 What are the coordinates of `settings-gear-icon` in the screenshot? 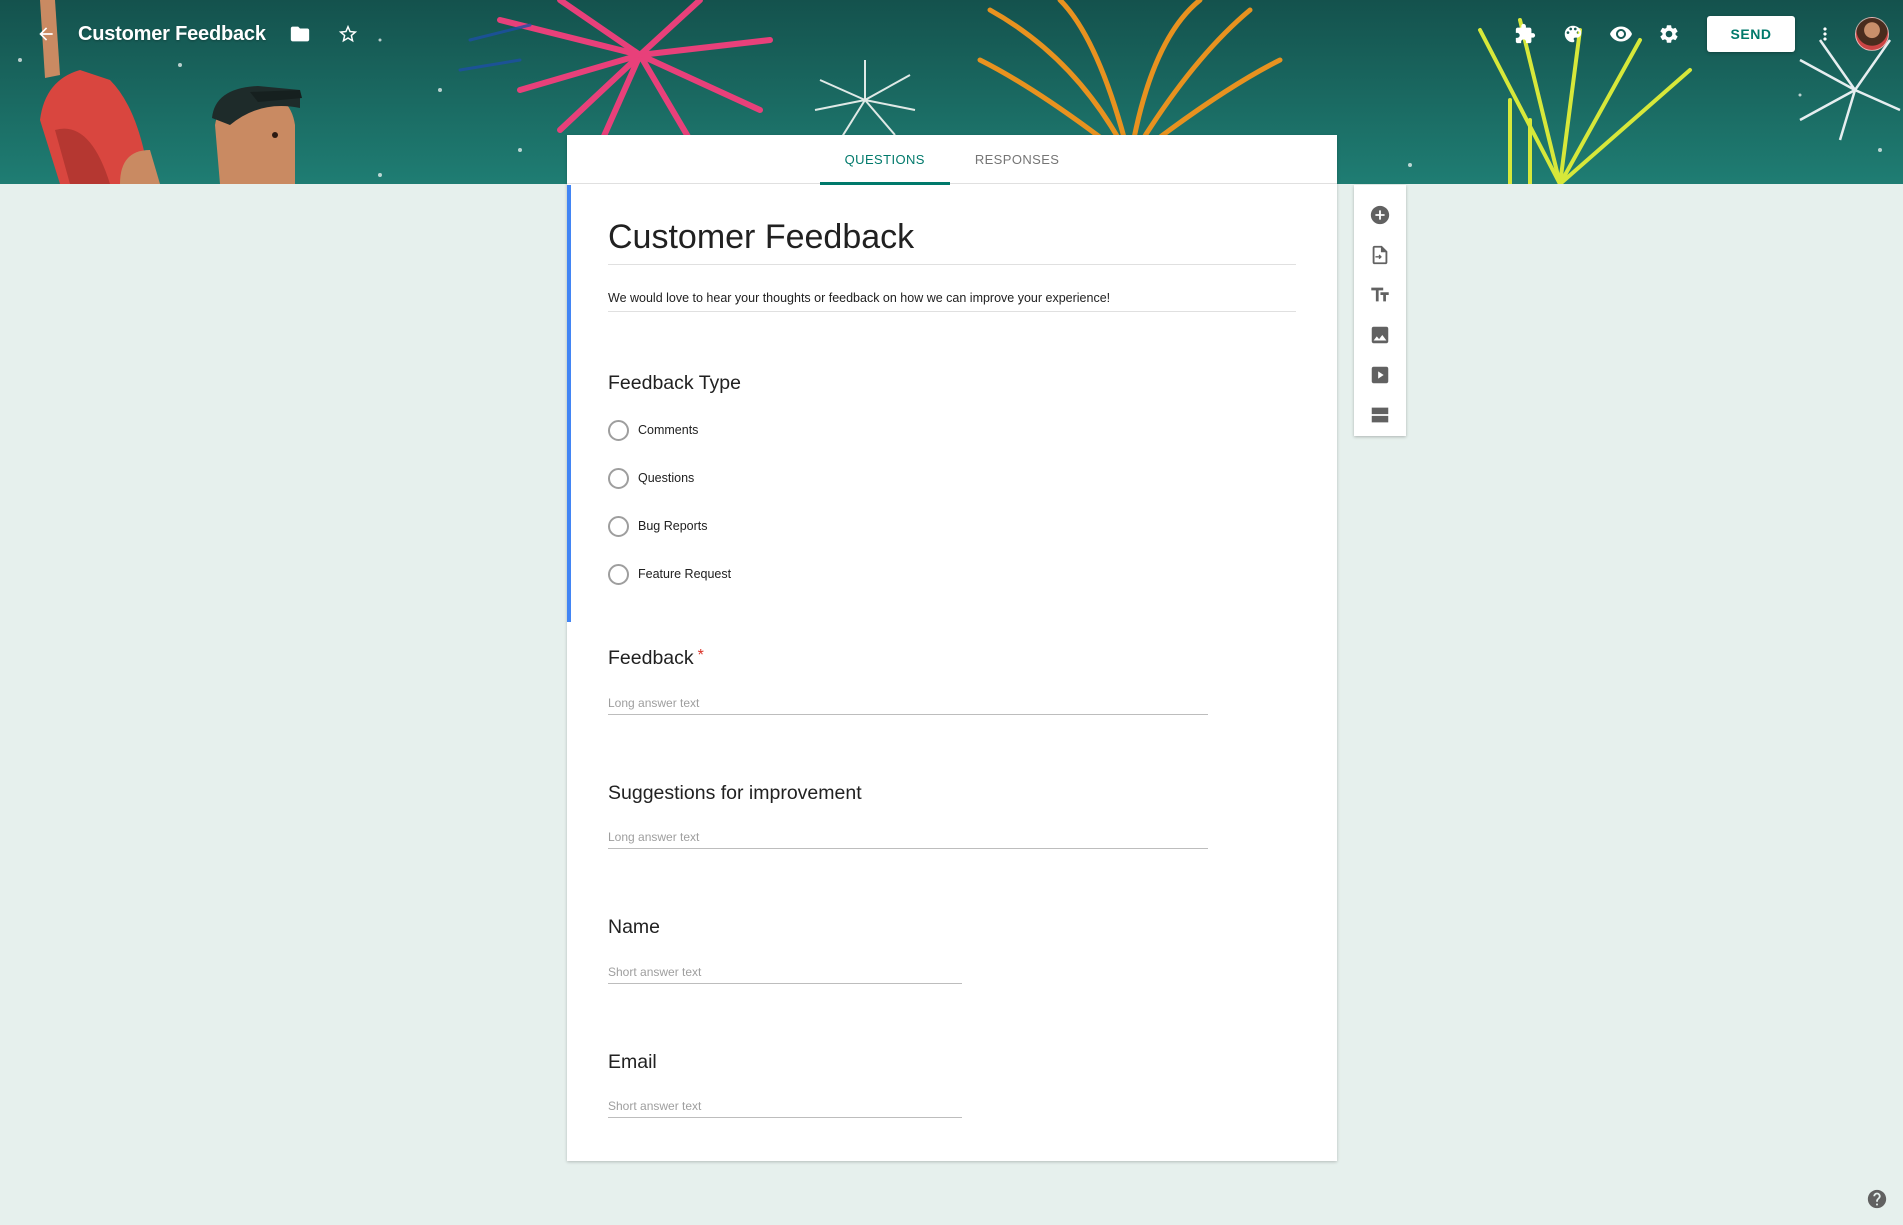 It's located at (1669, 34).